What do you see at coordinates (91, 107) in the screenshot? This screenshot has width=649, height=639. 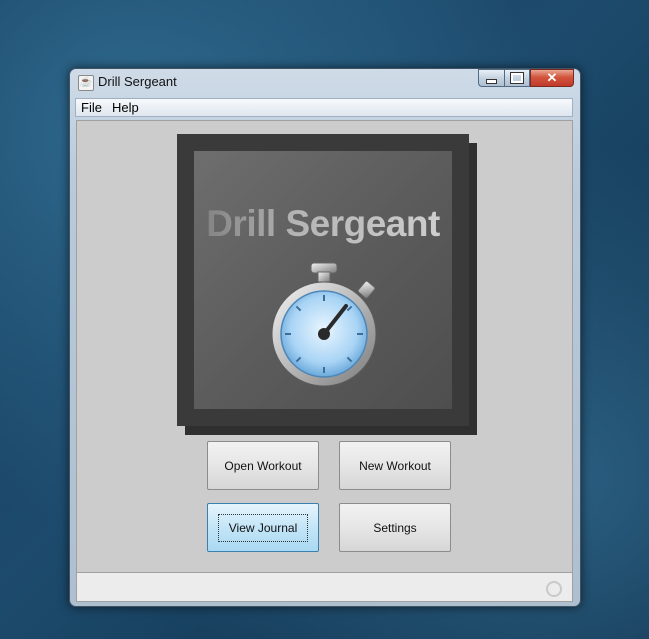 I see `menu-file: File` at bounding box center [91, 107].